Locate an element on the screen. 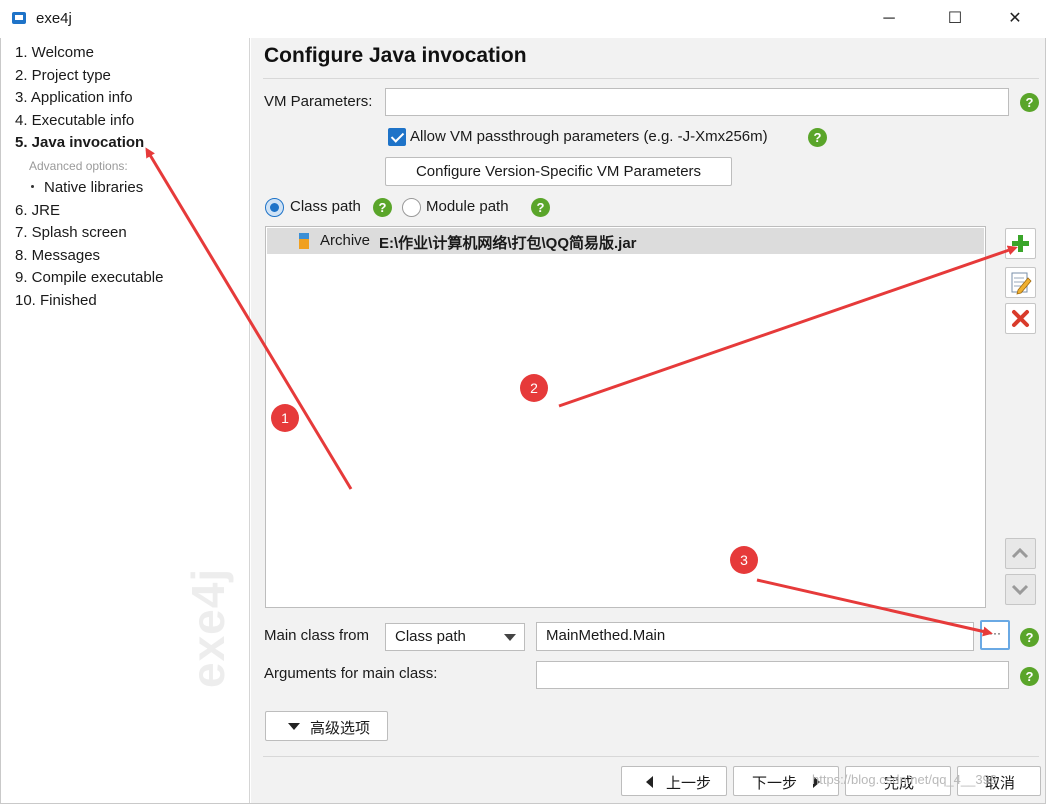 This screenshot has height=804, width=1046. sidebar-item-label: Native libraries is located at coordinates (94, 187).